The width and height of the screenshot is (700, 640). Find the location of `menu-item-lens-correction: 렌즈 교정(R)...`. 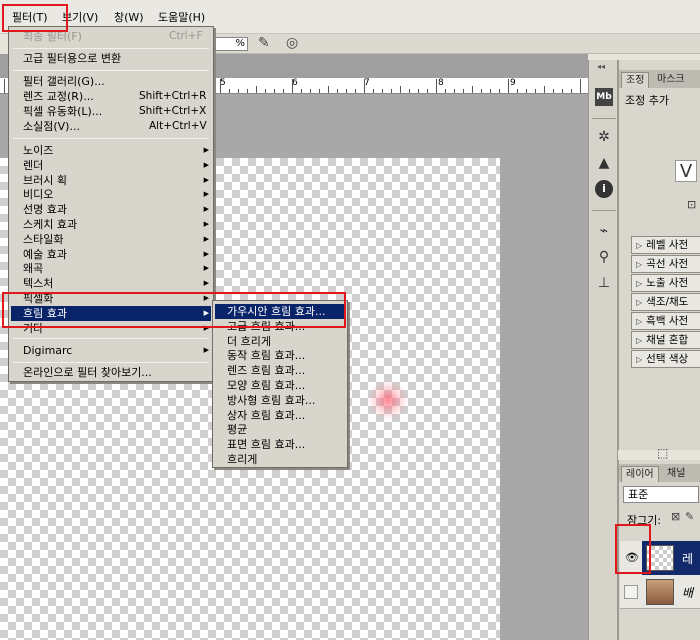

menu-item-lens-correction: 렌즈 교정(R)... is located at coordinates (58, 96).